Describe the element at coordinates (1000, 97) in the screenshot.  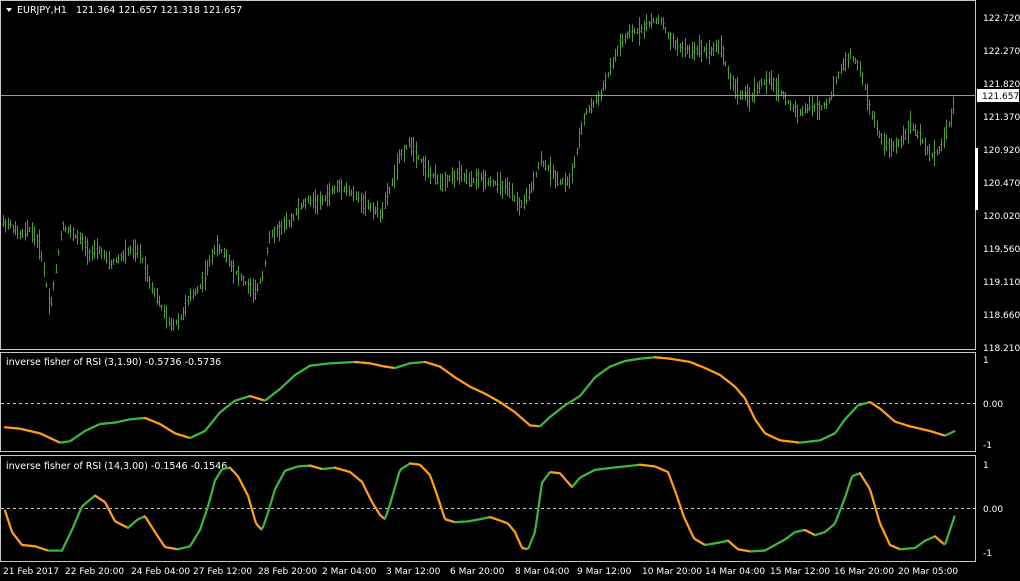
I see `current-price-value: 121.657` at that location.